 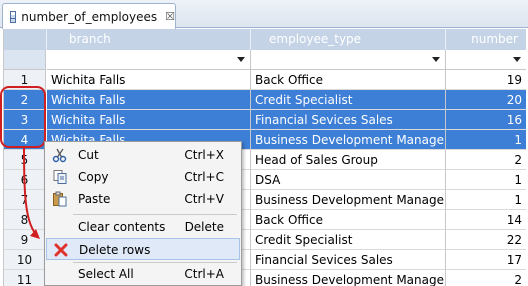 I want to click on row-number: 6, so click(x=25, y=180).